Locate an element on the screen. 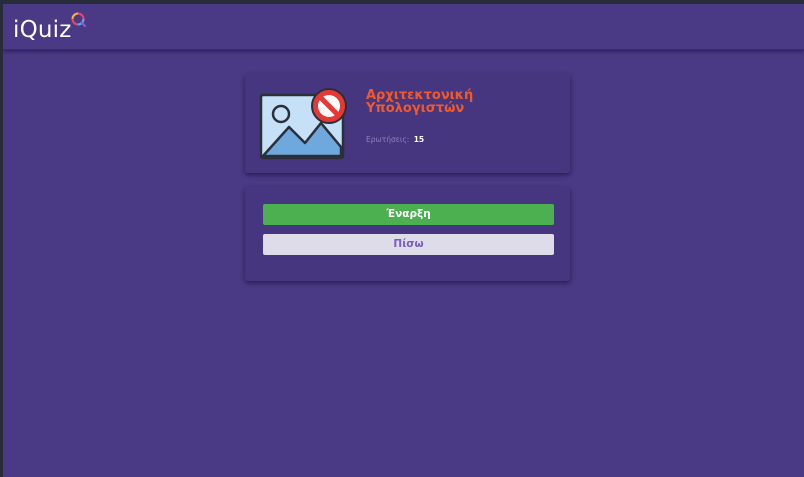  prohibited-icon is located at coordinates (329, 106).